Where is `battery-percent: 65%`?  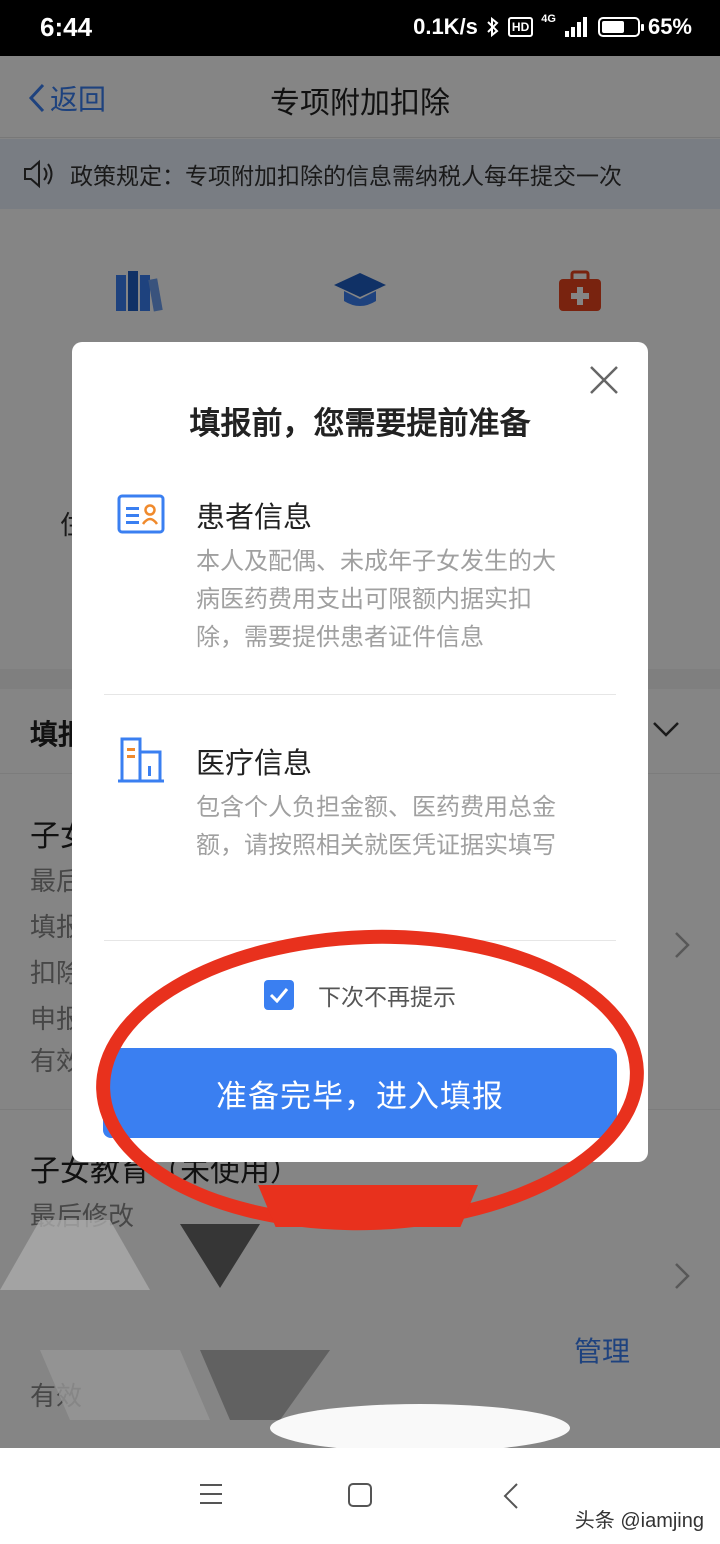
battery-percent: 65% is located at coordinates (669, 26).